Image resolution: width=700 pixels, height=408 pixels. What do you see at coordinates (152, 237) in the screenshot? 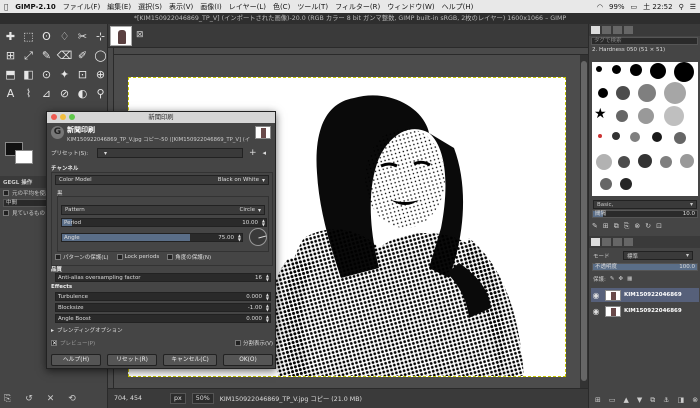
I see `angle-spinner: Angle 75.00 ▲ ▼` at bounding box center [152, 237].